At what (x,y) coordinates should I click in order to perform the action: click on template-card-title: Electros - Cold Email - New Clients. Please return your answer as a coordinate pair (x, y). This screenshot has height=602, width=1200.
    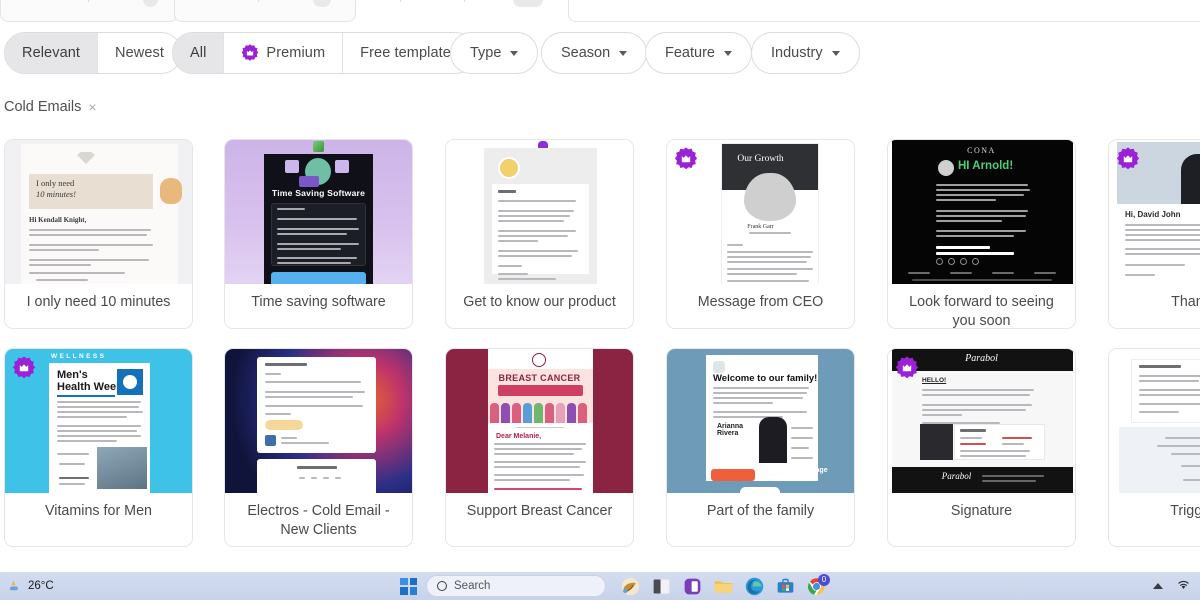
    Looking at the image, I should click on (318, 516).